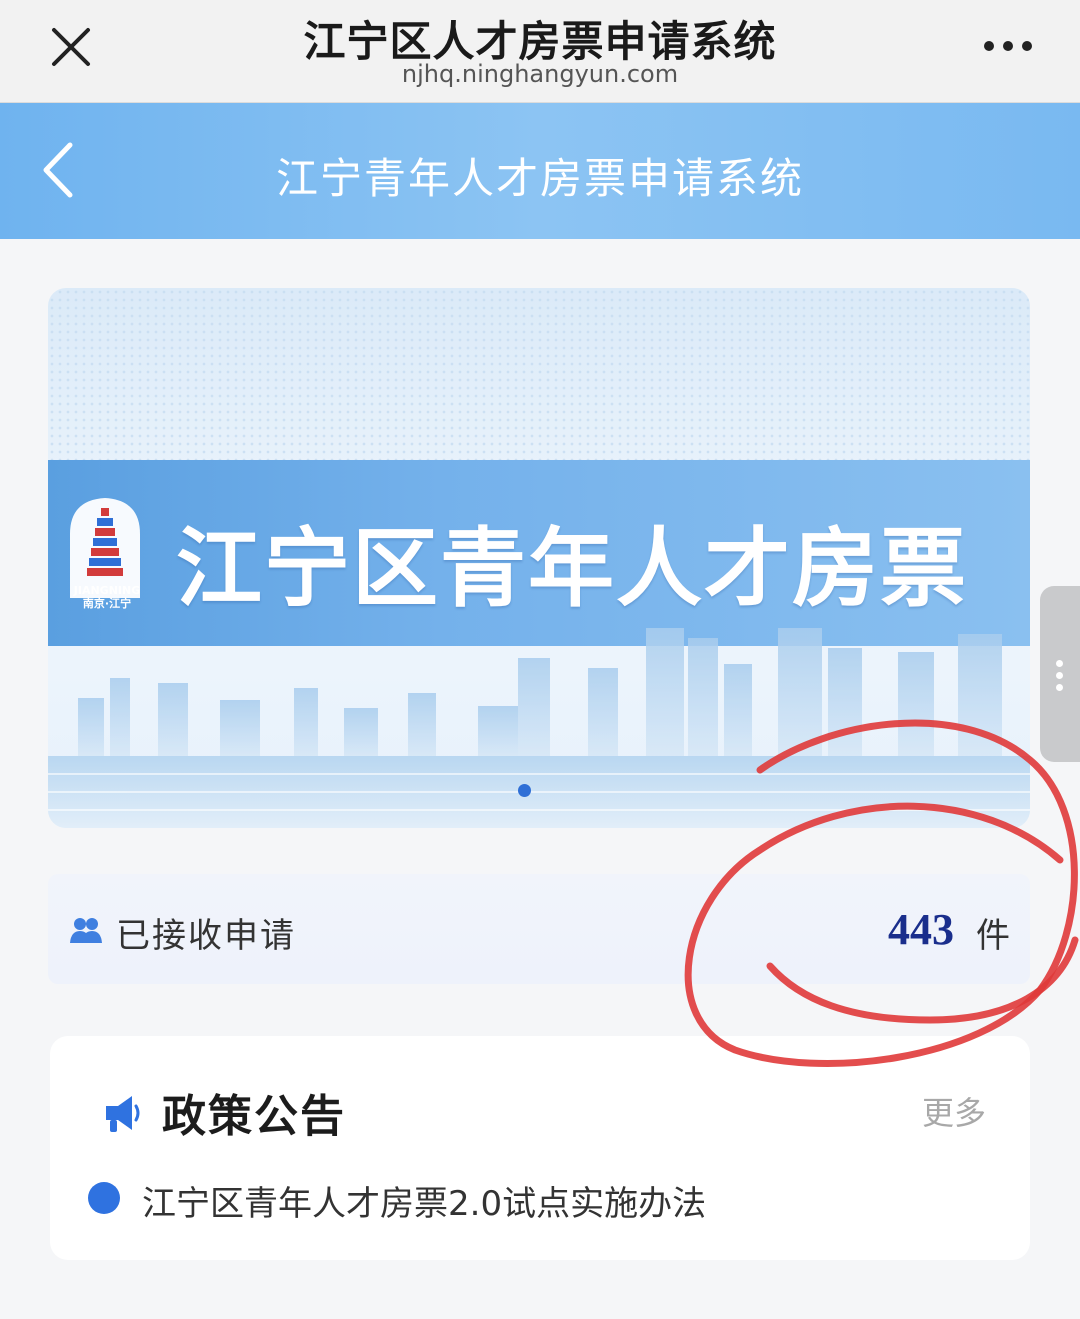  I want to click on logo-caption-en: JIANGNING, so click(107, 590).